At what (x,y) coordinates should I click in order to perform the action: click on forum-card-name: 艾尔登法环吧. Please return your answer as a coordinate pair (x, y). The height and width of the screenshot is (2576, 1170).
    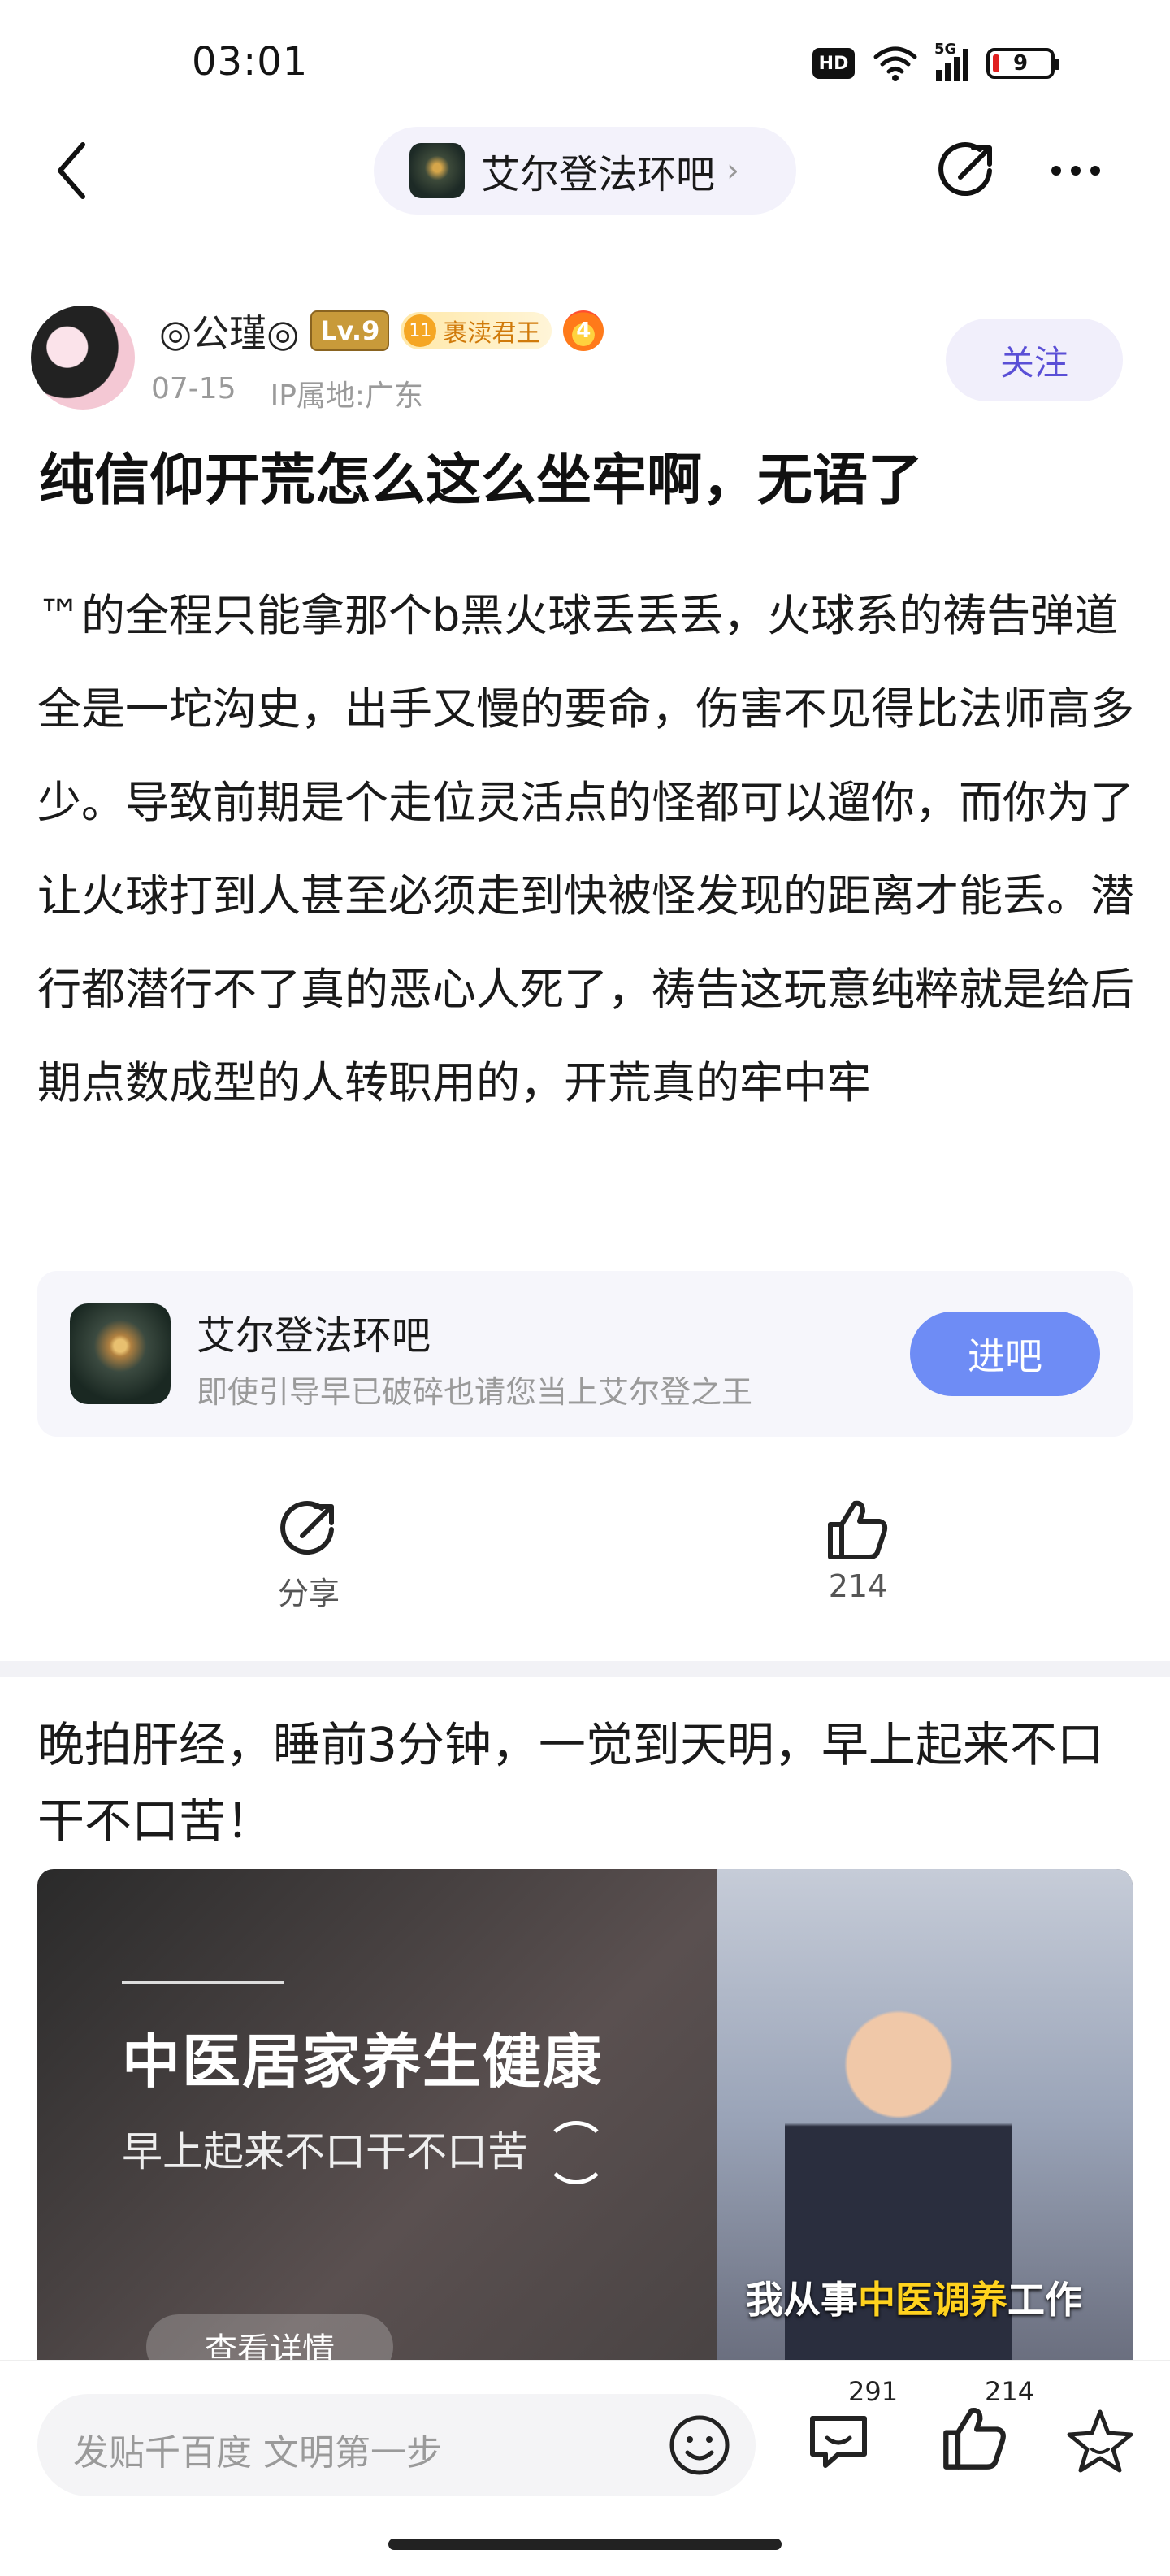
    Looking at the image, I should click on (314, 1336).